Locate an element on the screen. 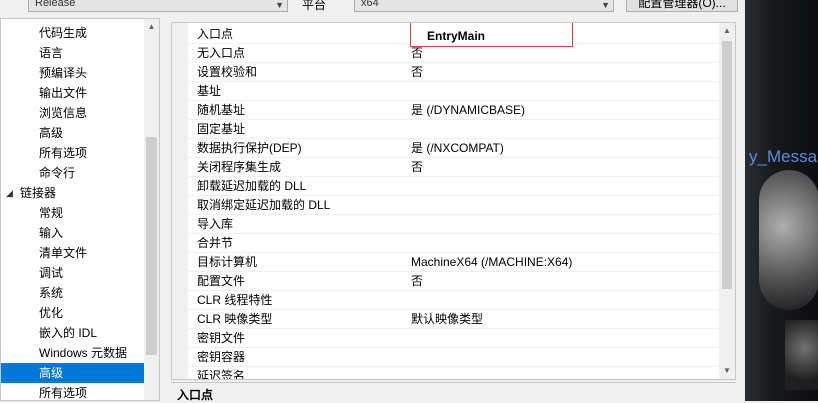 Image resolution: width=818 pixels, height=403 pixels. property-row: 数据执行保护(DEP) 是 (/NXCOMPAT) is located at coordinates (453, 148).